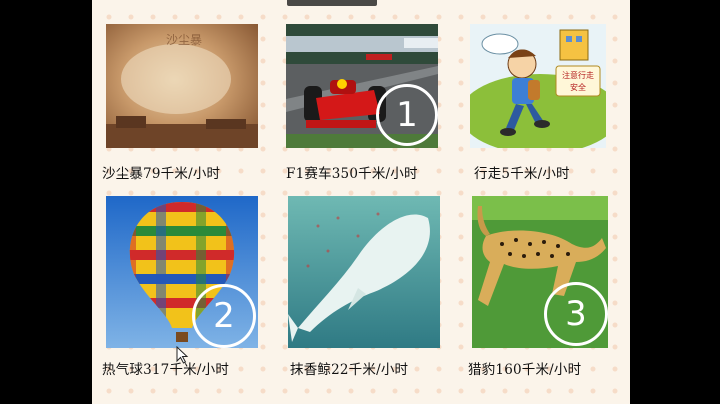  Describe the element at coordinates (578, 75) in the screenshot. I see `svg-text: 注意行走` at that location.